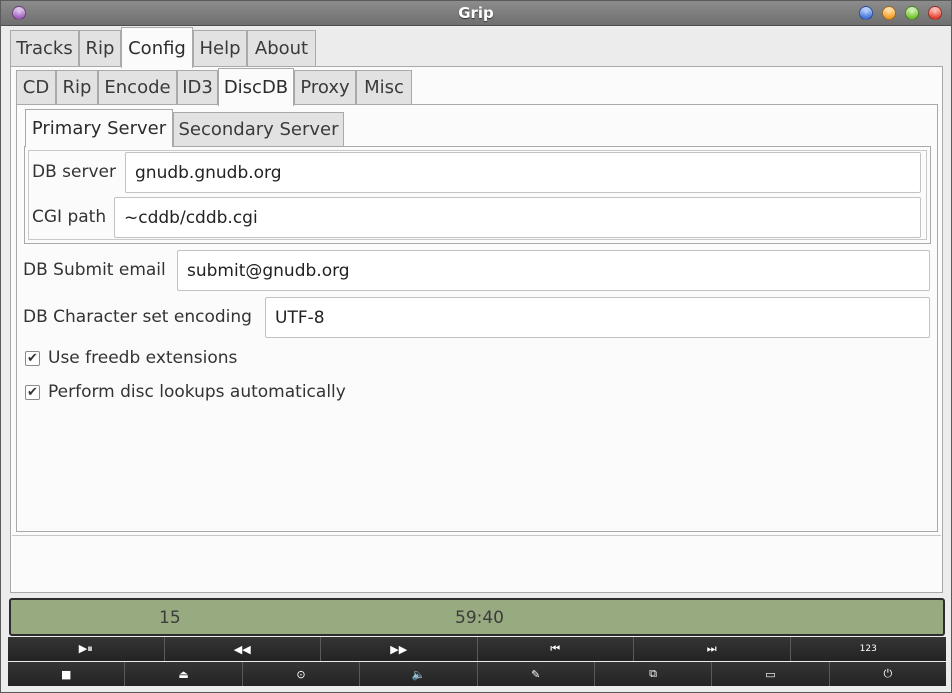 Image resolution: width=952 pixels, height=693 pixels. What do you see at coordinates (99, 128) in the screenshot?
I see `tab-primary-server: Primary Server` at bounding box center [99, 128].